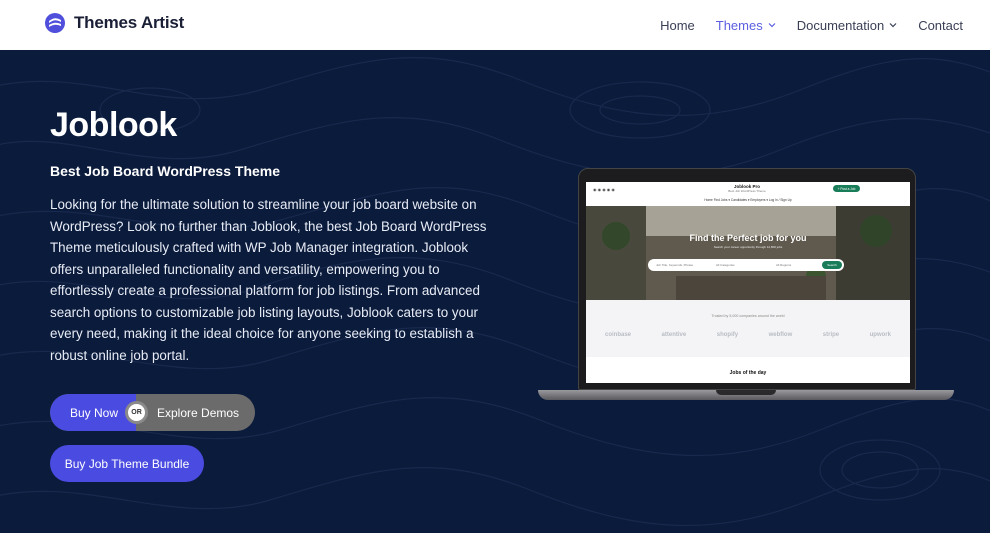 This screenshot has height=533, width=990. I want to click on laptop-notch, so click(746, 392).